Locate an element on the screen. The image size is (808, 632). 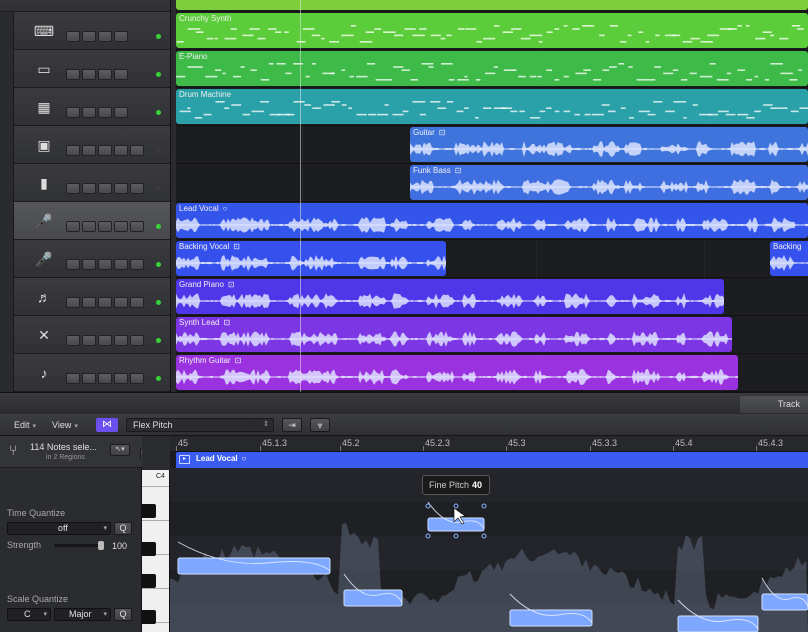
track-lane-partial is located at coordinates (492, 6).